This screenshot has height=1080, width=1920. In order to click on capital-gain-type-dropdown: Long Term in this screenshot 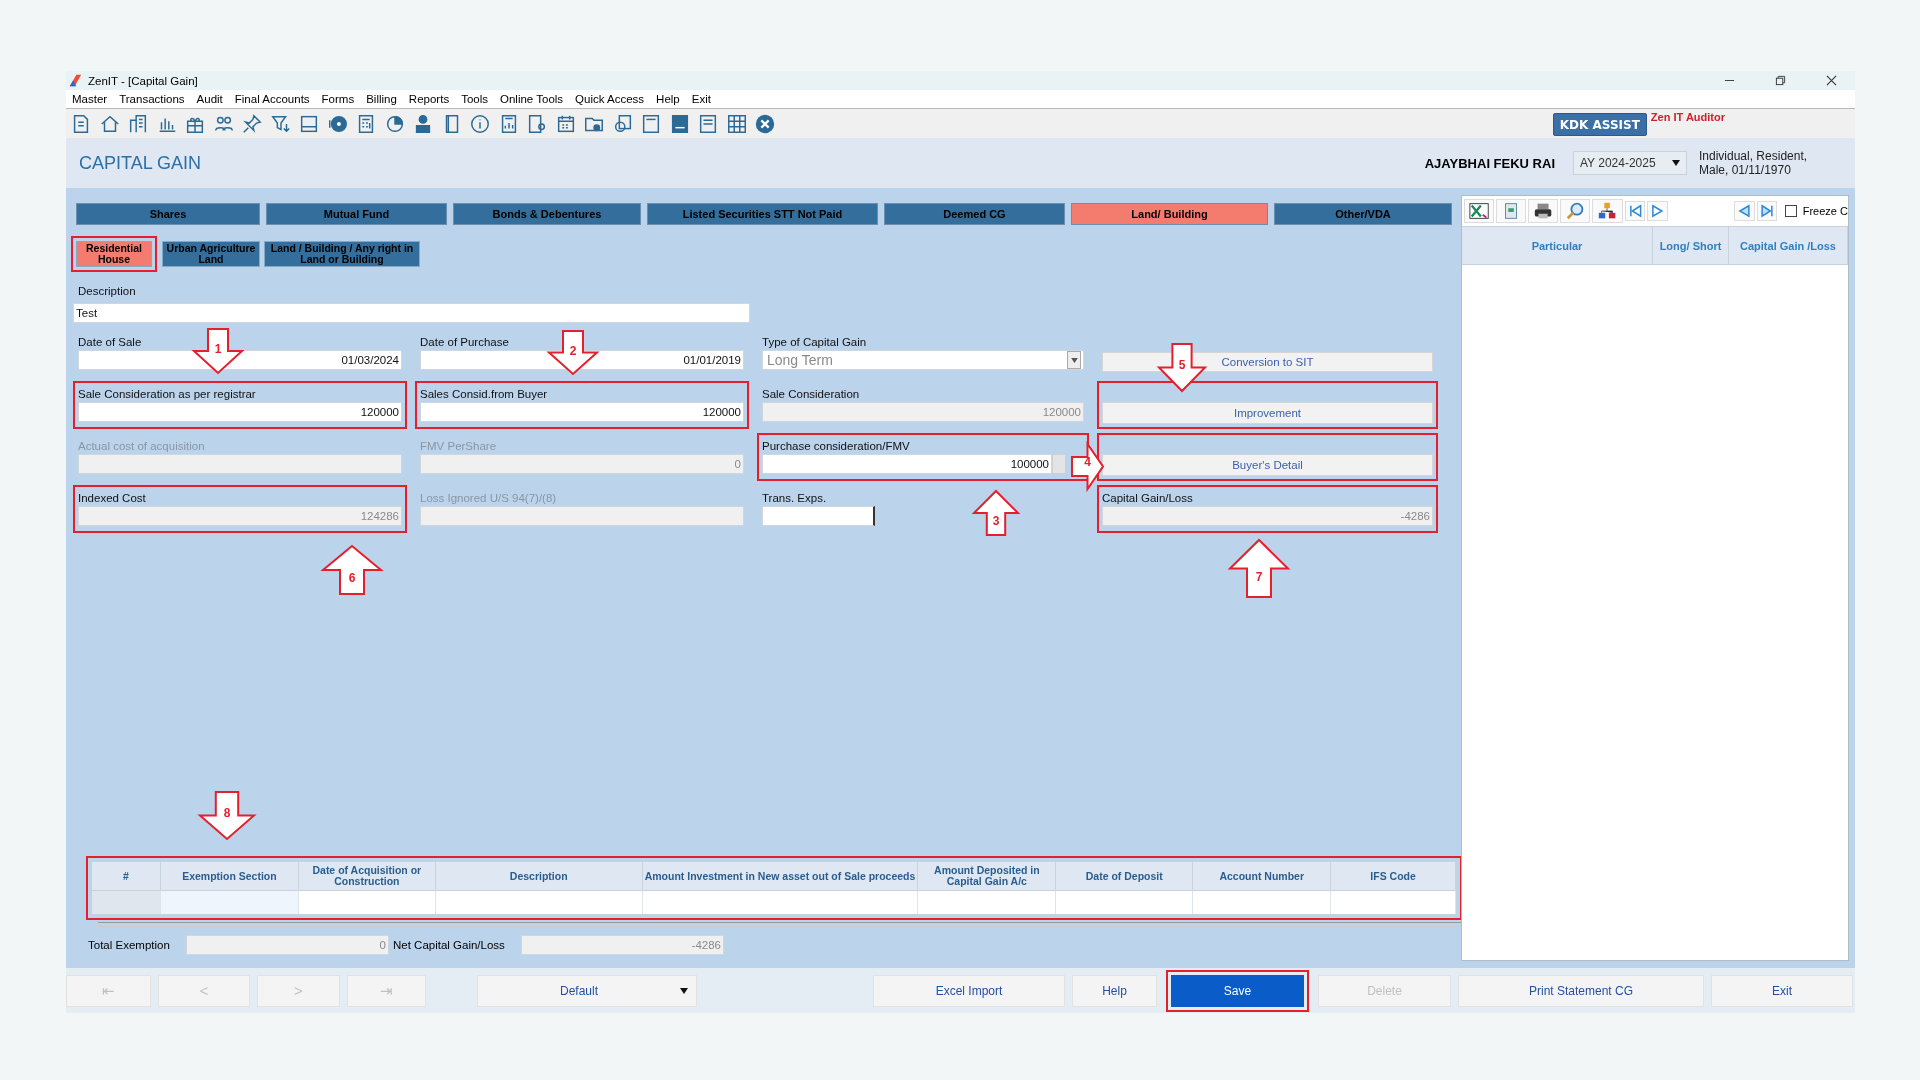, I will do `click(923, 360)`.